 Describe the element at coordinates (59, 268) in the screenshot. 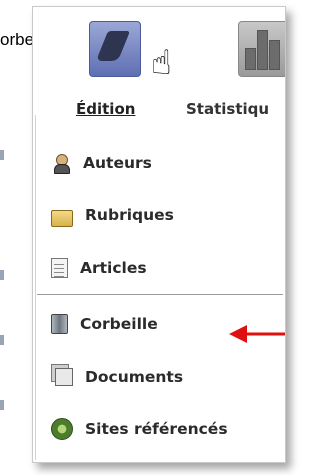

I see `document-icon` at that location.